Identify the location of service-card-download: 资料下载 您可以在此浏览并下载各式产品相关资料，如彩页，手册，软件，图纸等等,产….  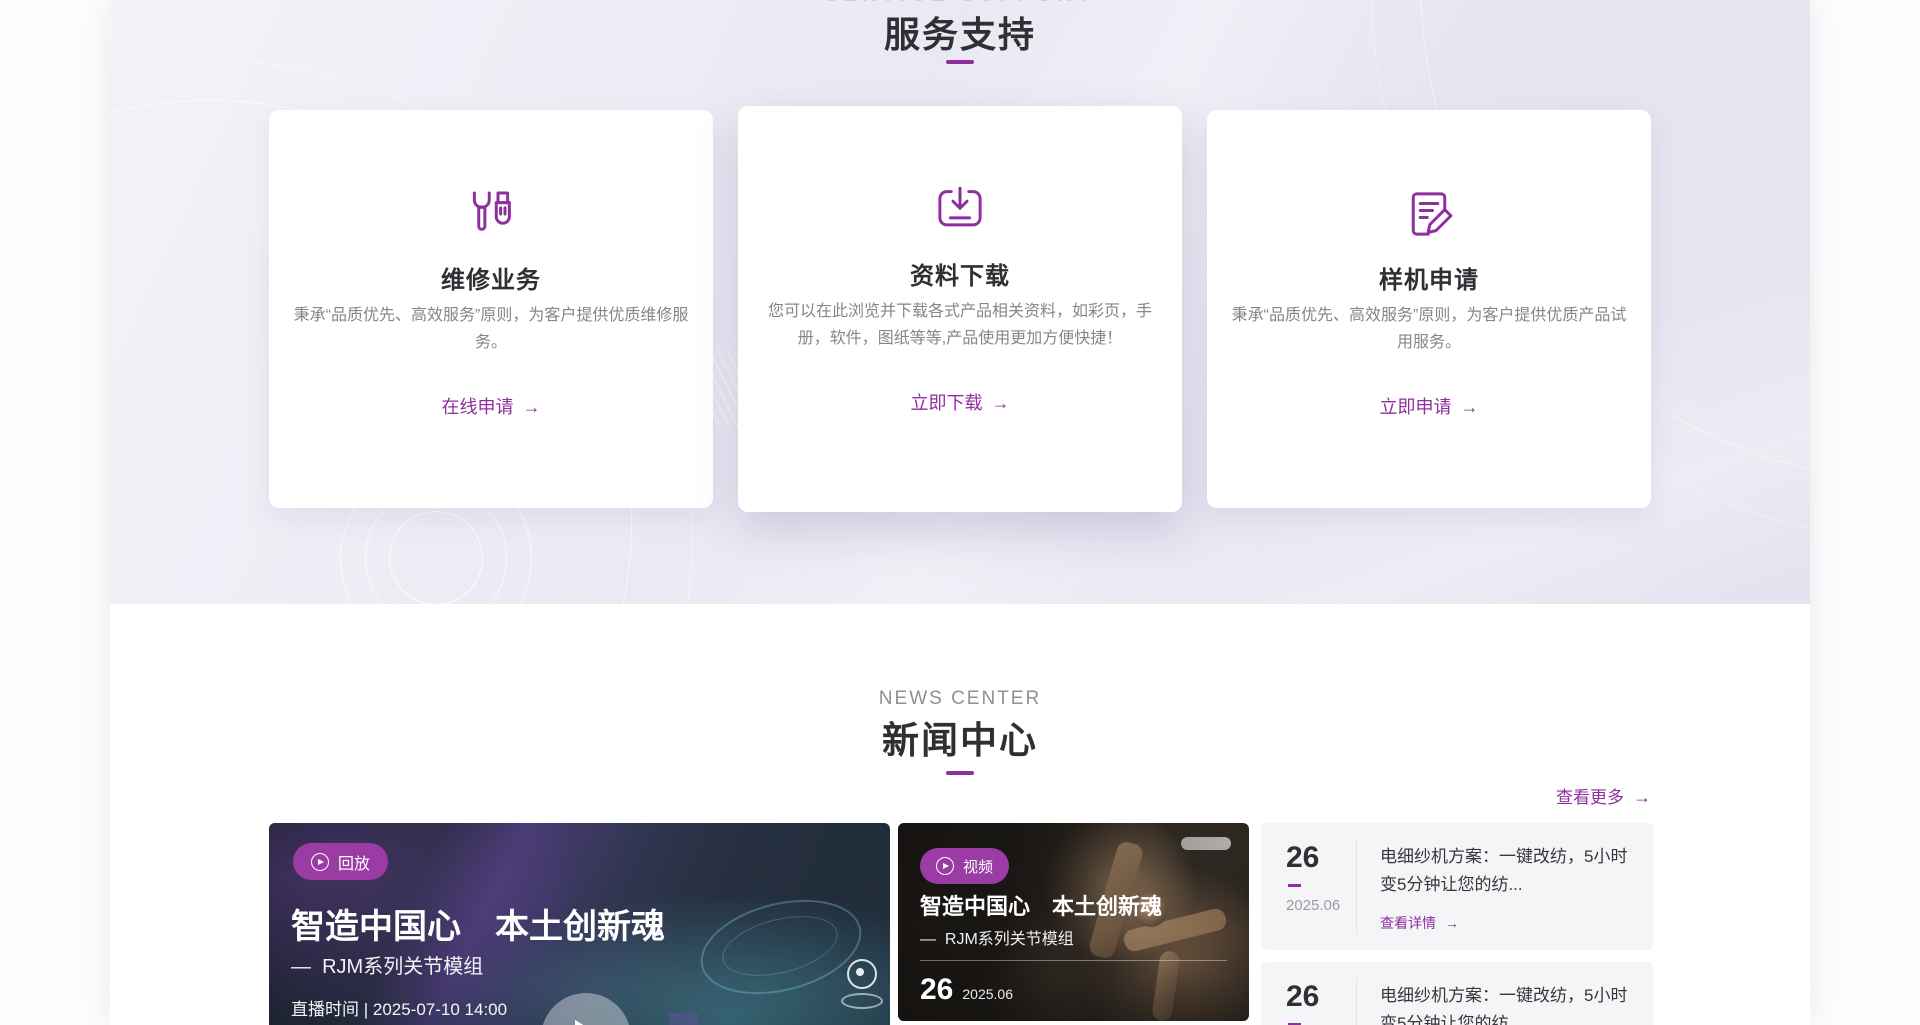
(960, 309).